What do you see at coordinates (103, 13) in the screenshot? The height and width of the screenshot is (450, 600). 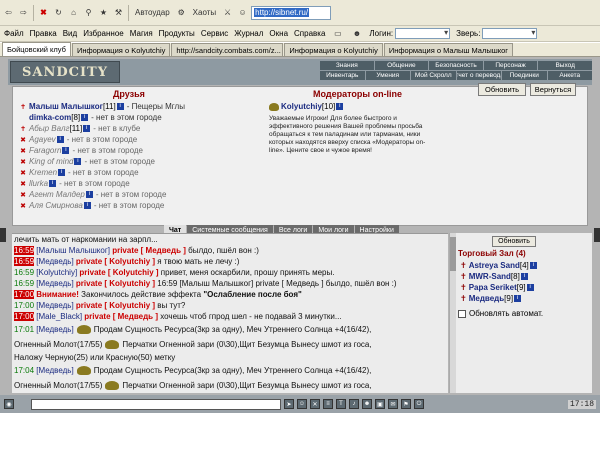 I see `favorites-icon: ★` at bounding box center [103, 13].